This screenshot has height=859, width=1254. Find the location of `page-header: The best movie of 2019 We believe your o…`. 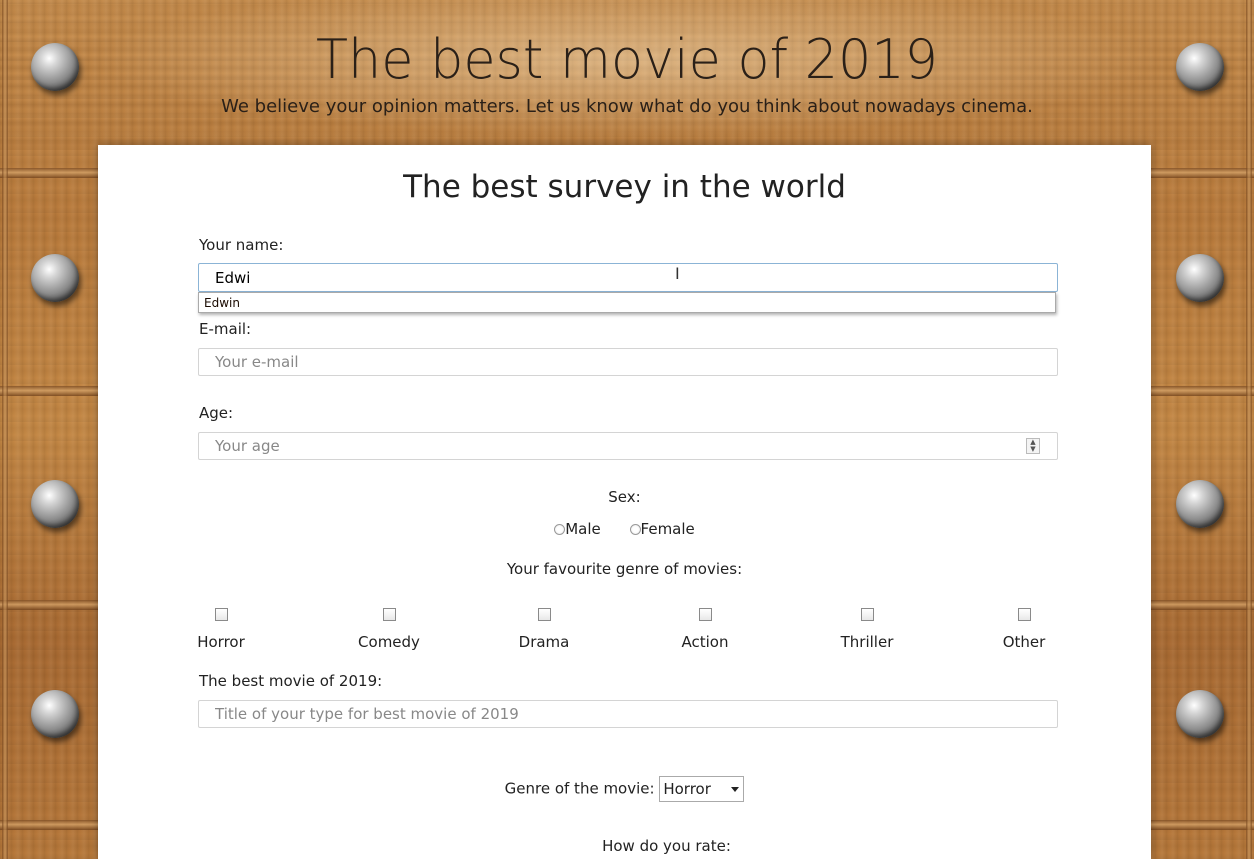

page-header: The best movie of 2019 We believe your o… is located at coordinates (627, 72).